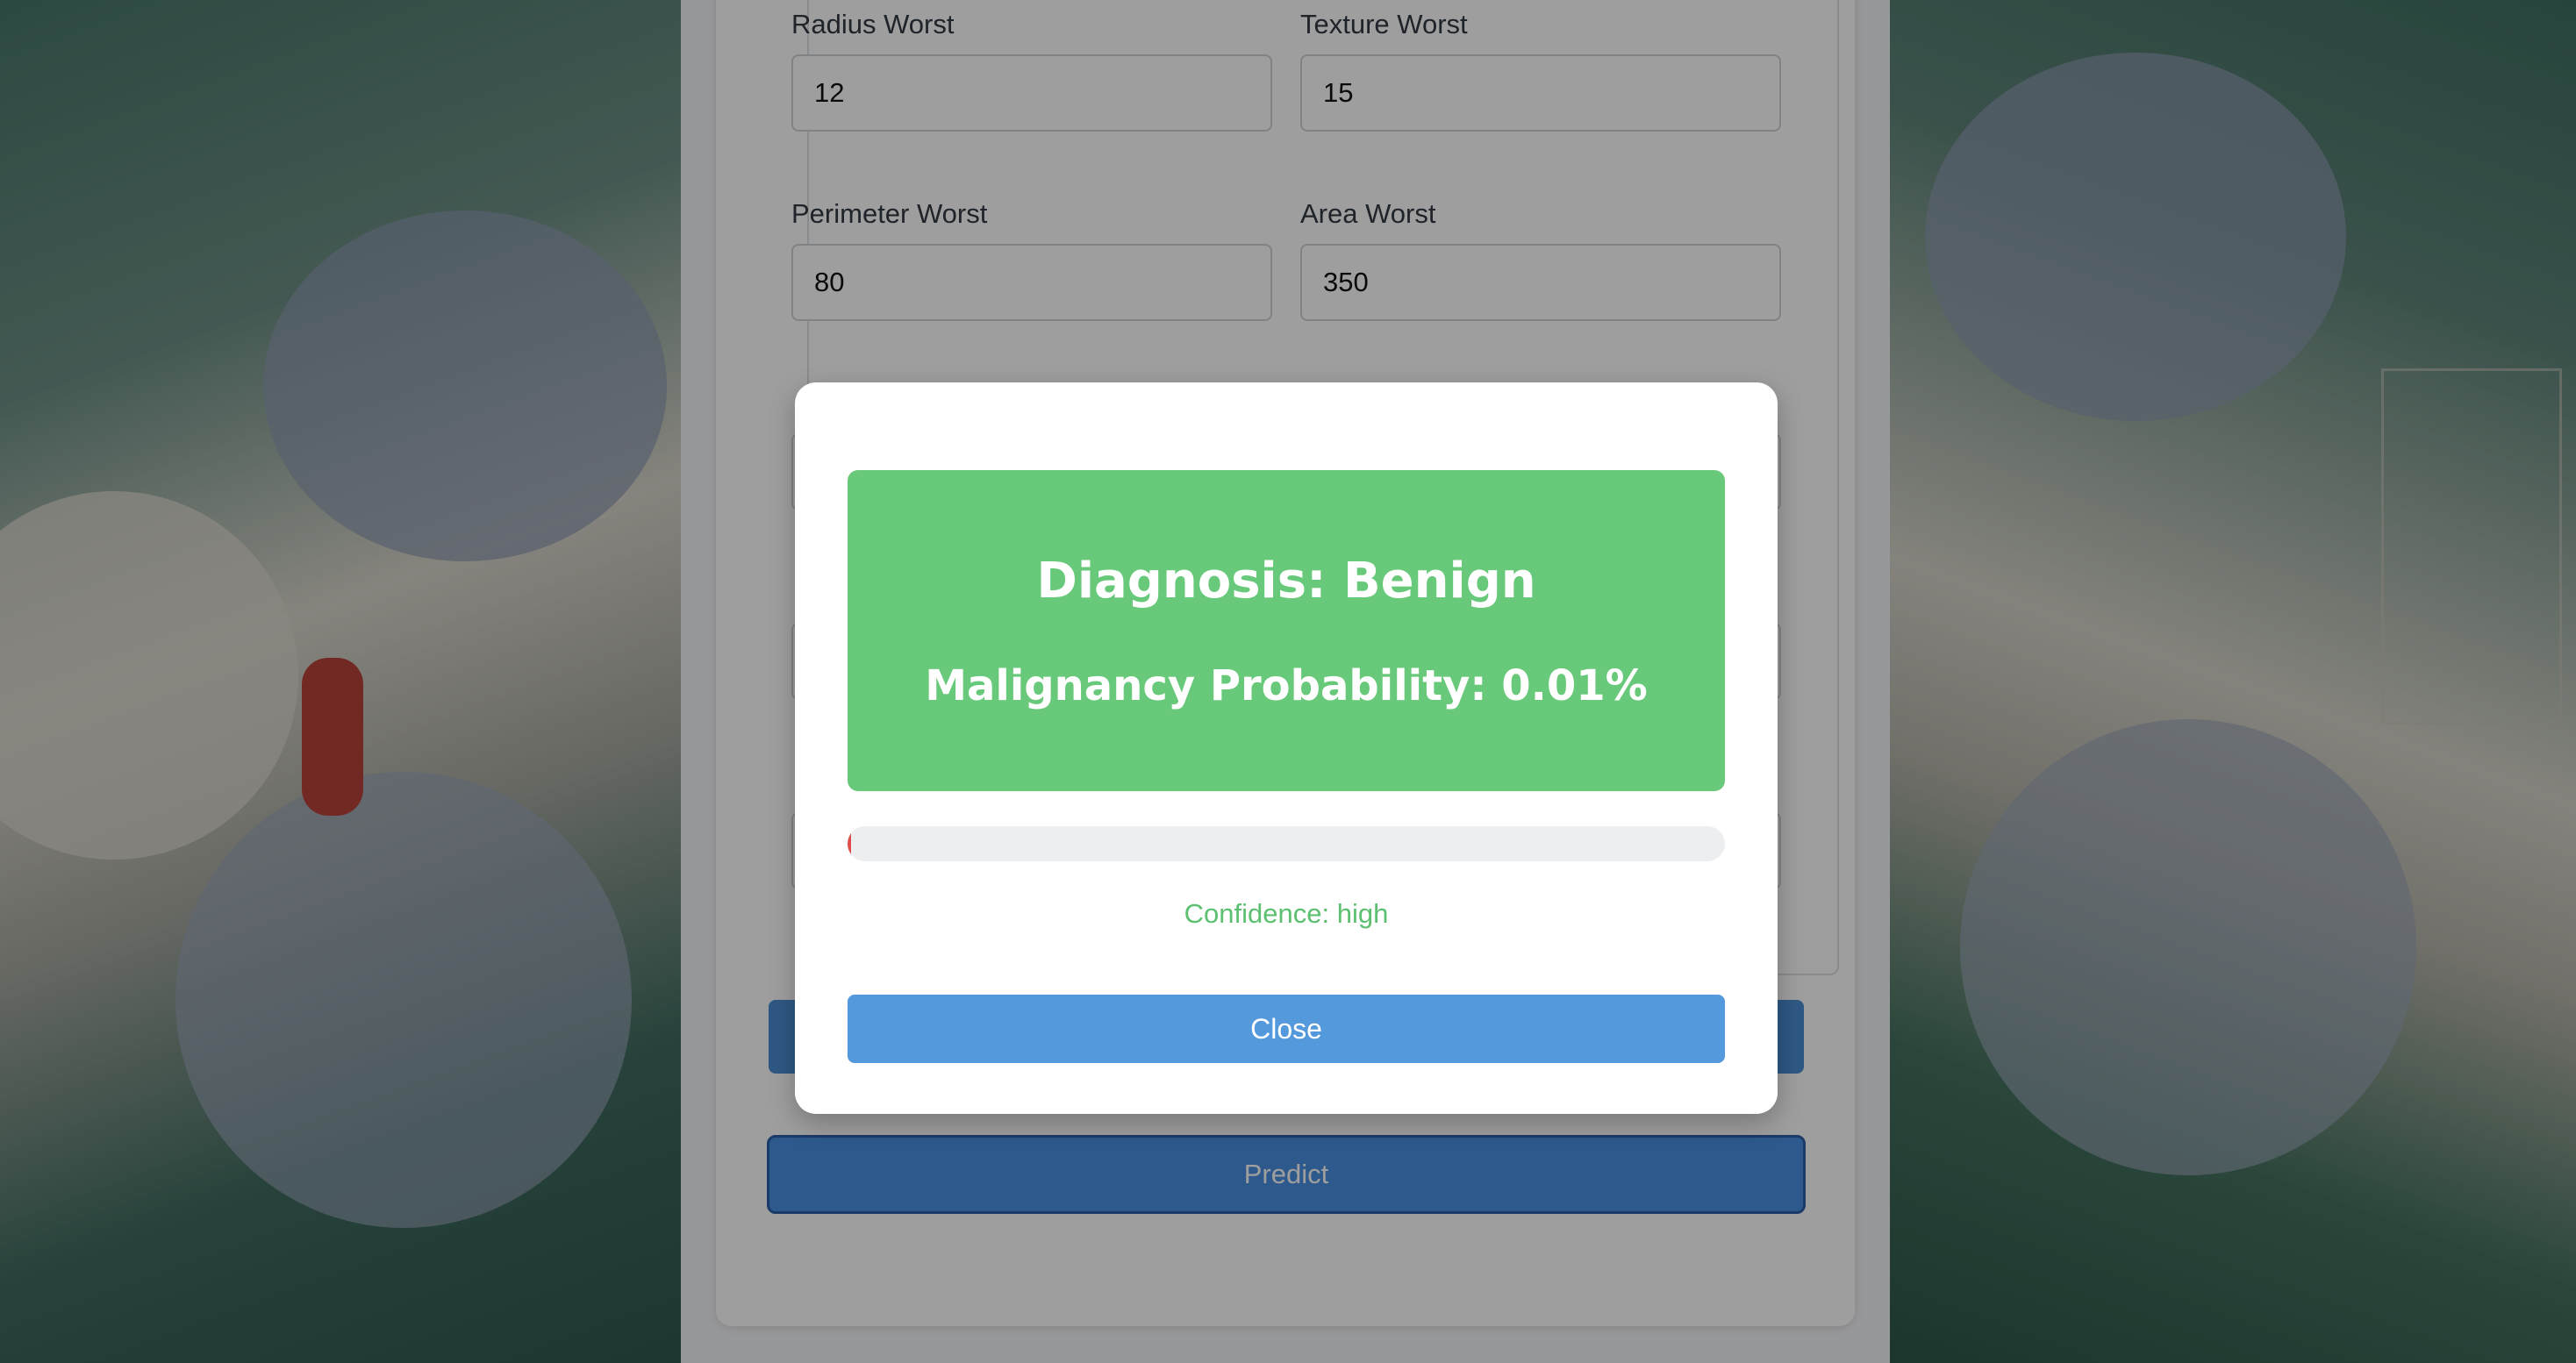 Image resolution: width=2576 pixels, height=1363 pixels. I want to click on probability-bar-fill, so click(849, 843).